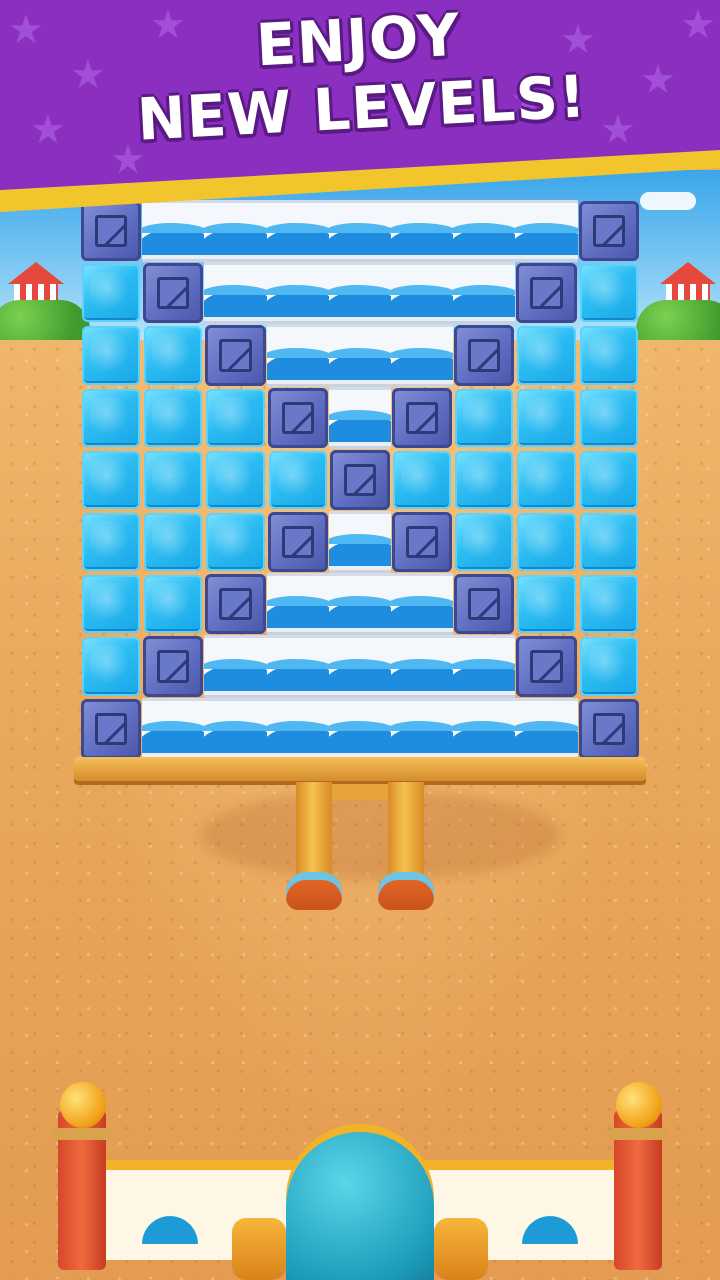  What do you see at coordinates (639, 1105) in the screenshot?
I see `post-ball-right` at bounding box center [639, 1105].